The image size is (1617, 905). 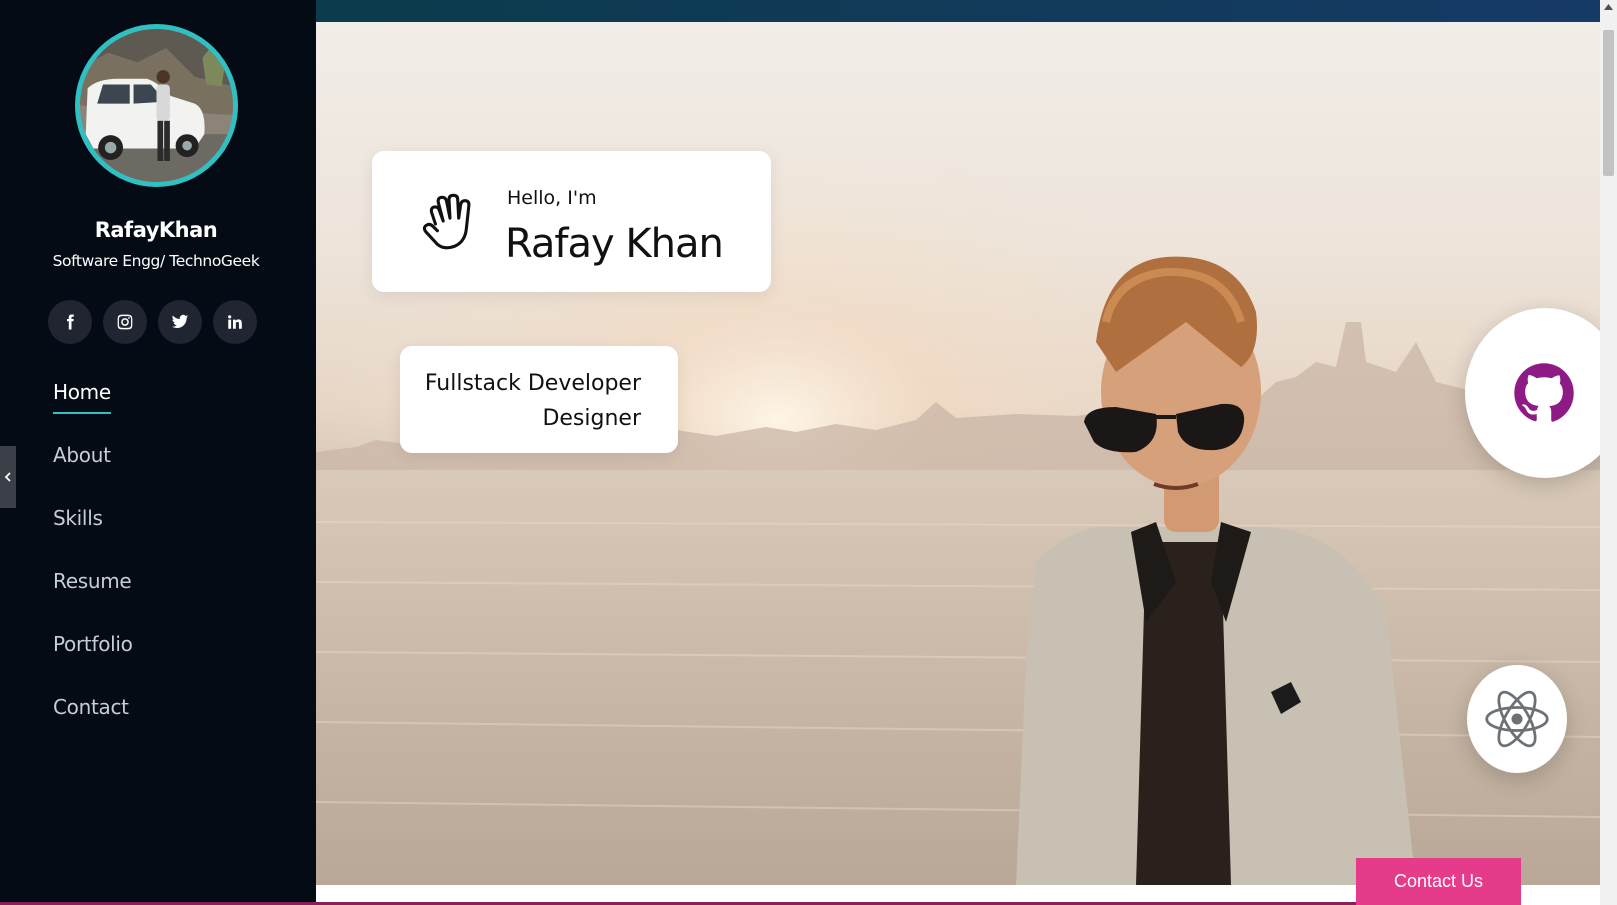 What do you see at coordinates (93, 537) in the screenshot?
I see `nav-item-skills: Skills` at bounding box center [93, 537].